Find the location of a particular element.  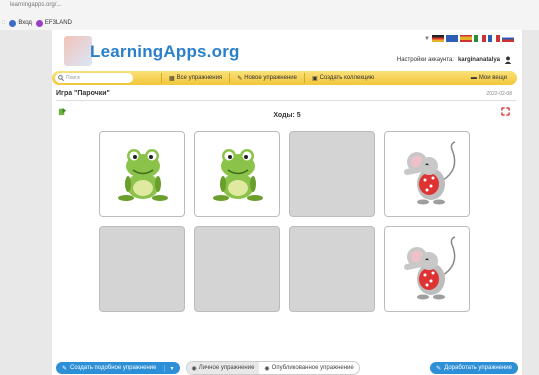

account-label: Настройки аккаунта: is located at coordinates (425, 60).